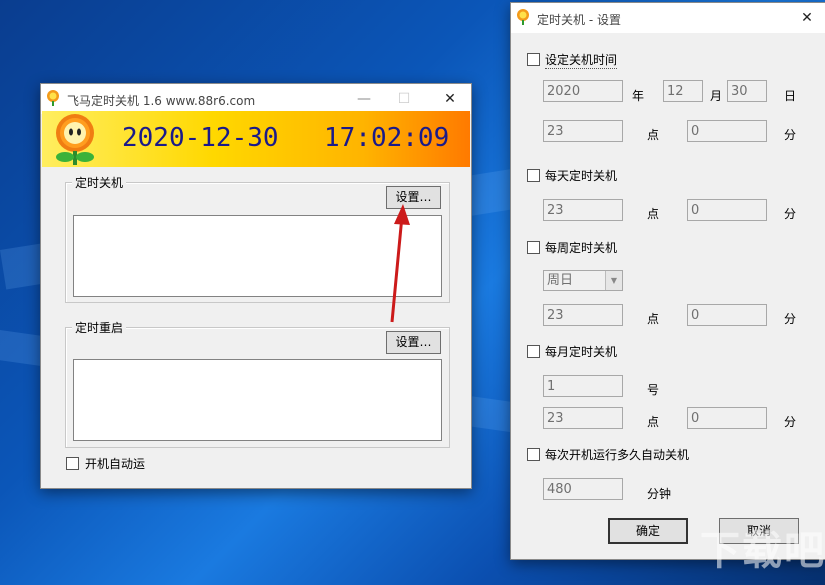  I want to click on after-boot-label: 每次开机运行多久自动关机, so click(617, 455).